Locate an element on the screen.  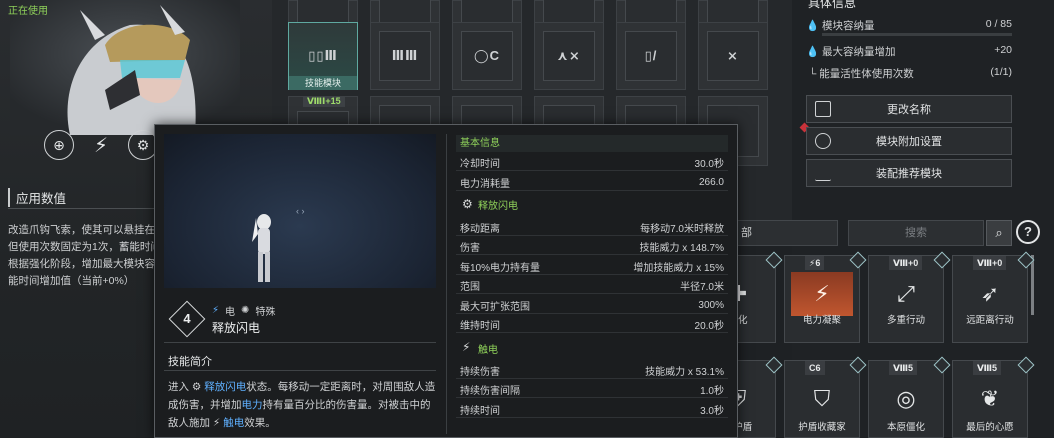
module-glyph: ⋏⨯ is located at coordinates (569, 56).